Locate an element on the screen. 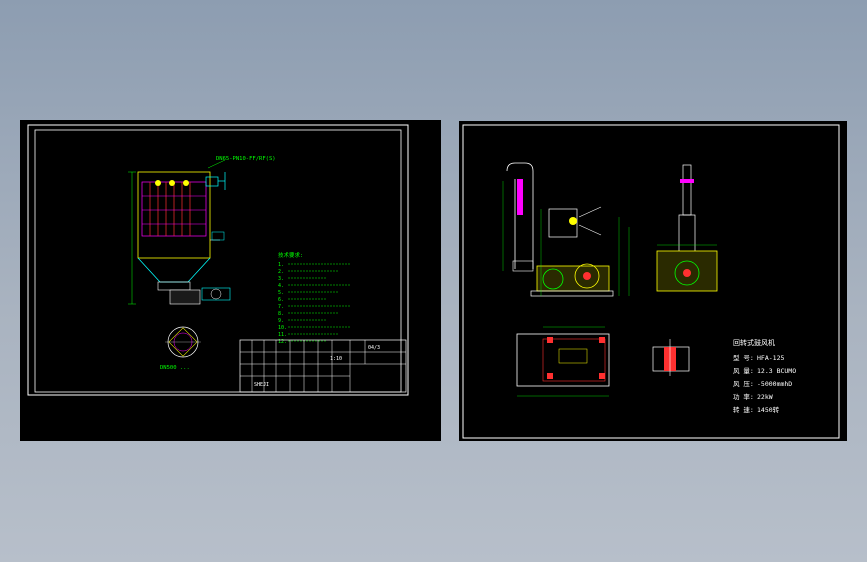 The height and width of the screenshot is (562, 867). spec-value: HFA-125 is located at coordinates (770, 358).